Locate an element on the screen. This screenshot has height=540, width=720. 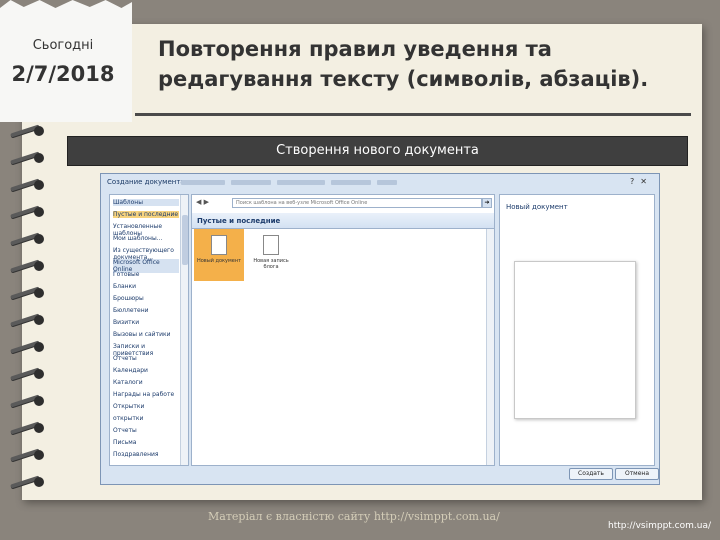
preview-title: Новый документ is located at coordinates (537, 207).